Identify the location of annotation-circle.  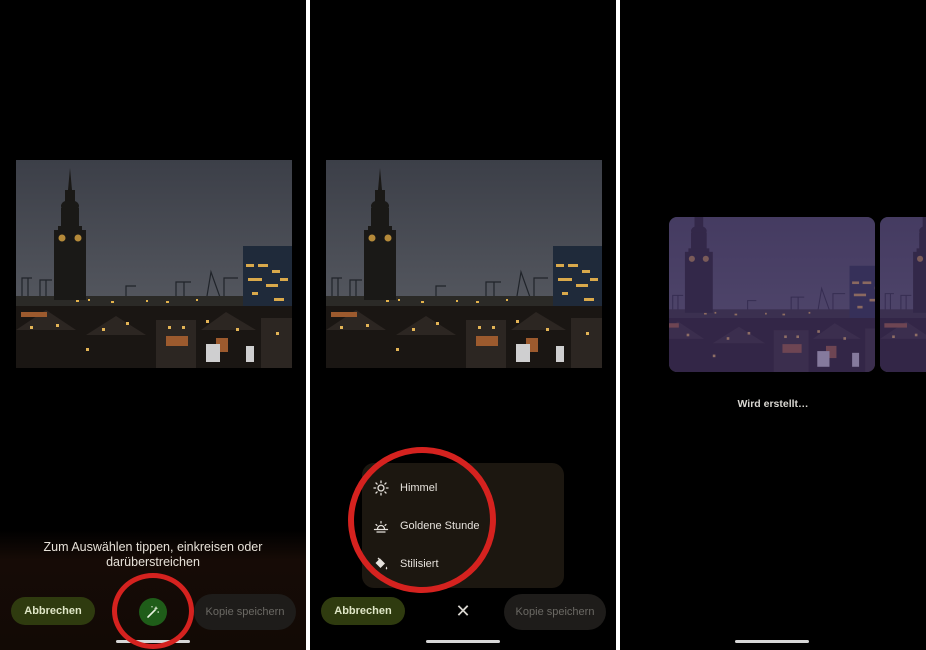
(153, 611).